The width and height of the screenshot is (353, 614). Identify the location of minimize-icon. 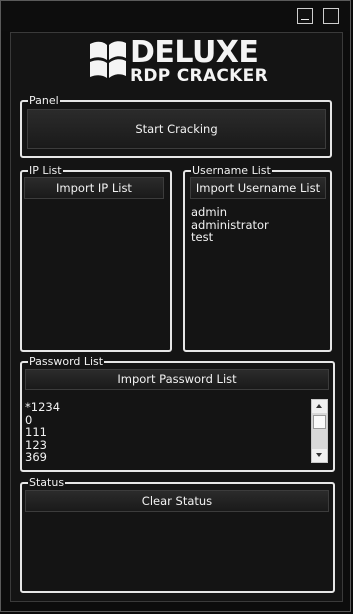
(305, 19).